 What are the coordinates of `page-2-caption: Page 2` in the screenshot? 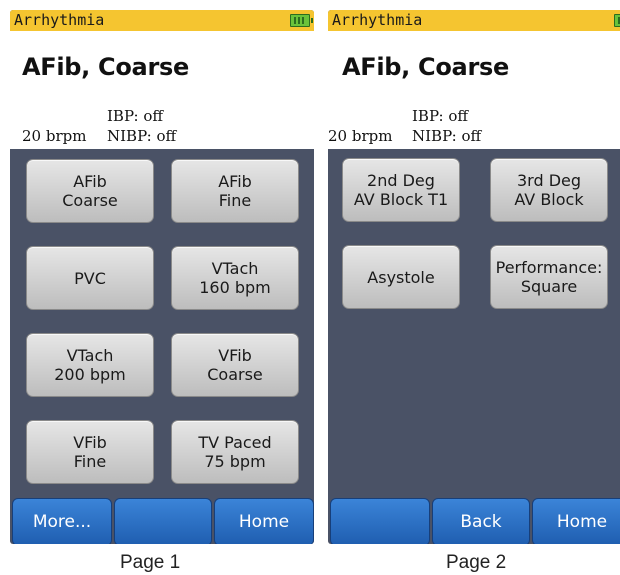 It's located at (476, 562).